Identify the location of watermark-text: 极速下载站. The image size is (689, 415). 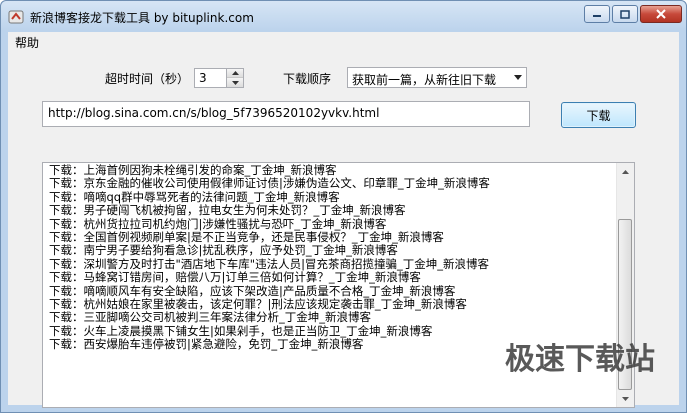
(580, 359).